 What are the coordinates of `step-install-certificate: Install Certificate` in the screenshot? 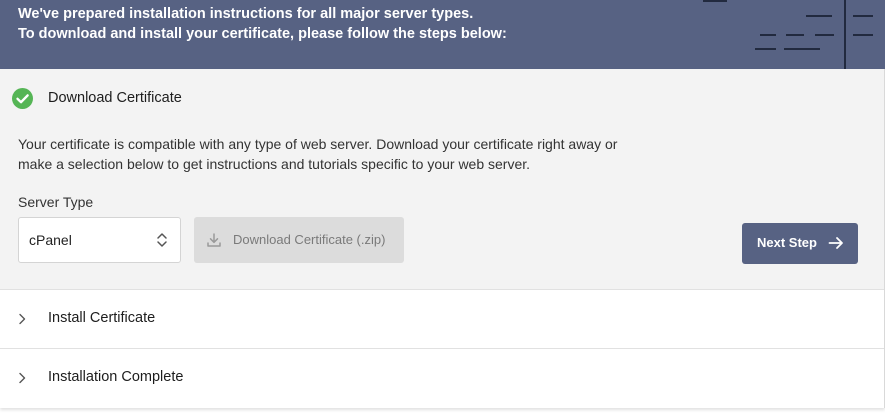 It's located at (442, 318).